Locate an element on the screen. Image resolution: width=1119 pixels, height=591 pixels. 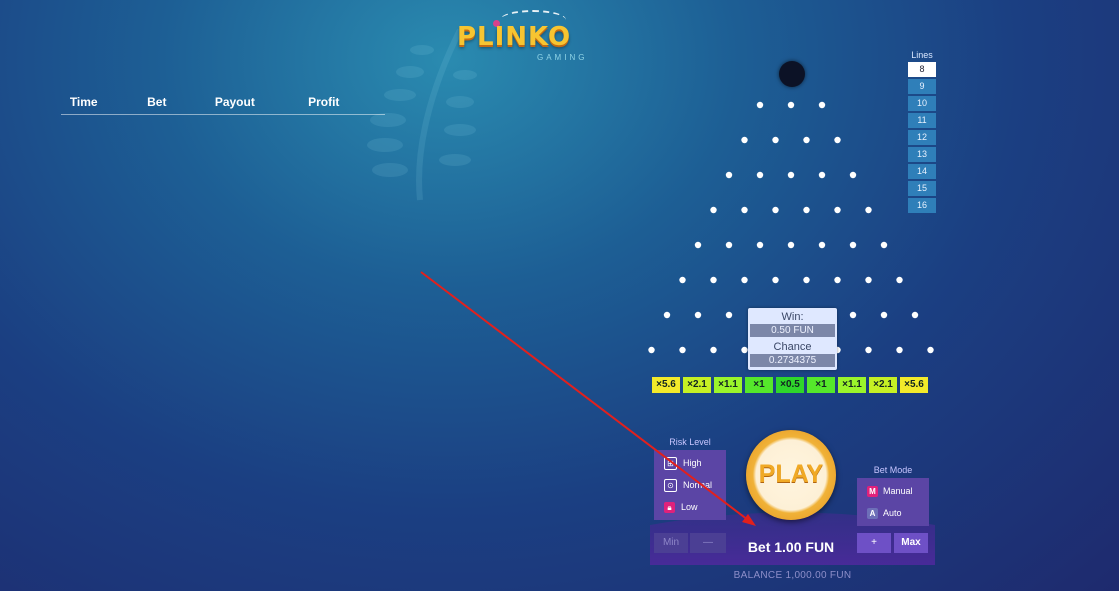
peg-board is located at coordinates (791, 227).